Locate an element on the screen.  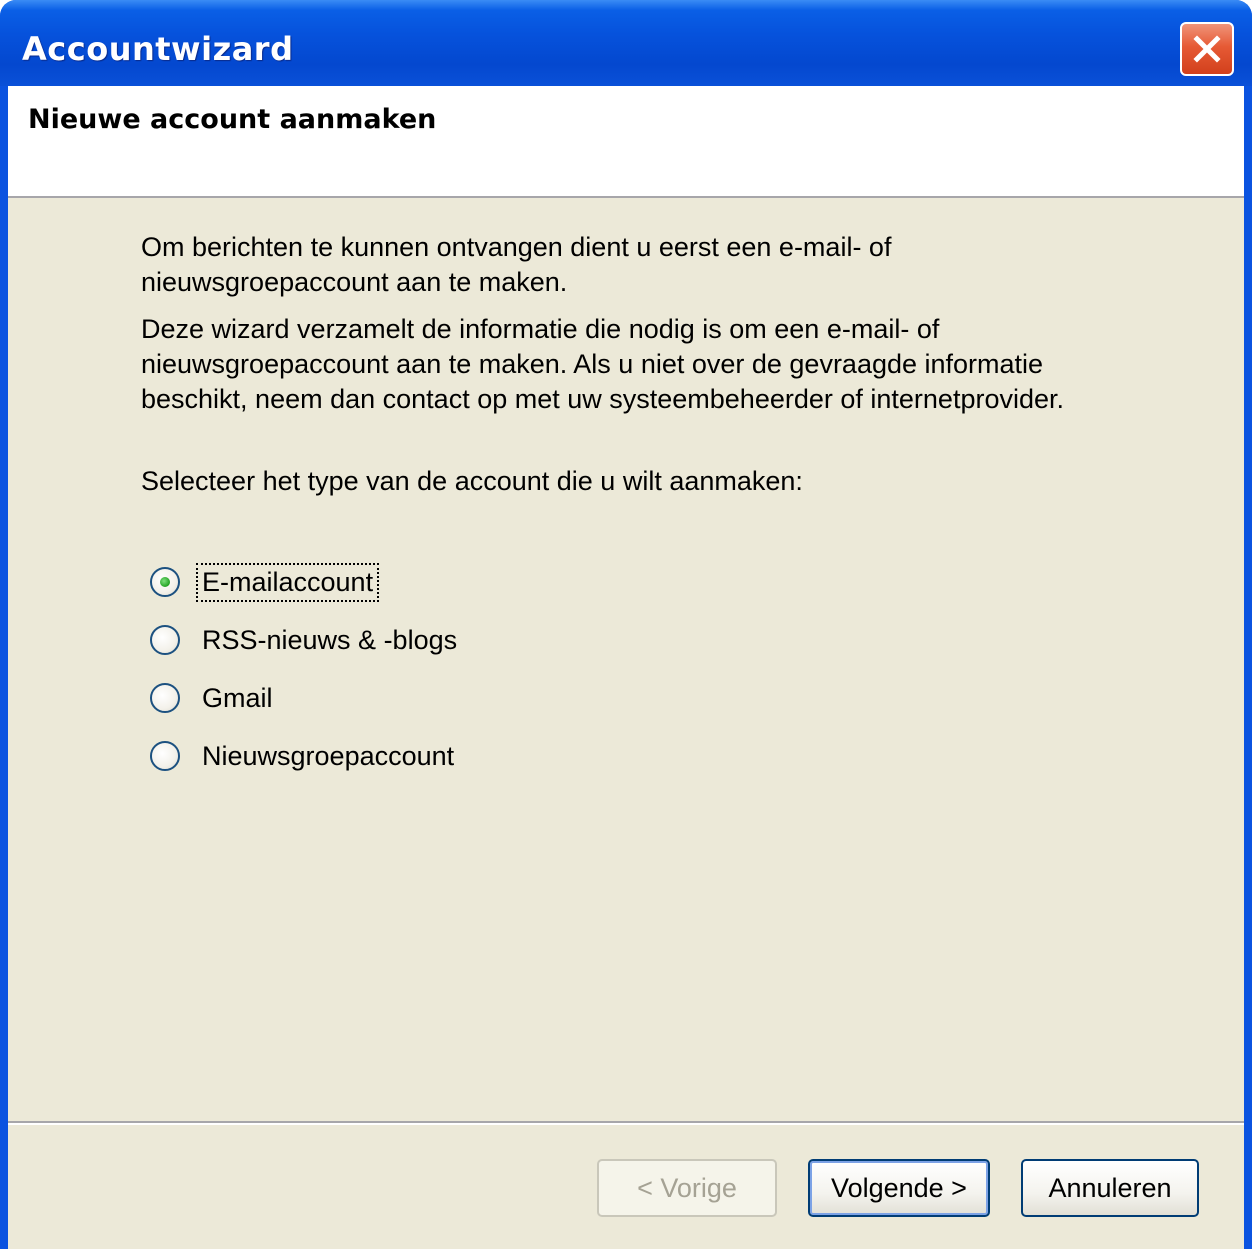
next-button: Volgende > is located at coordinates (899, 1188).